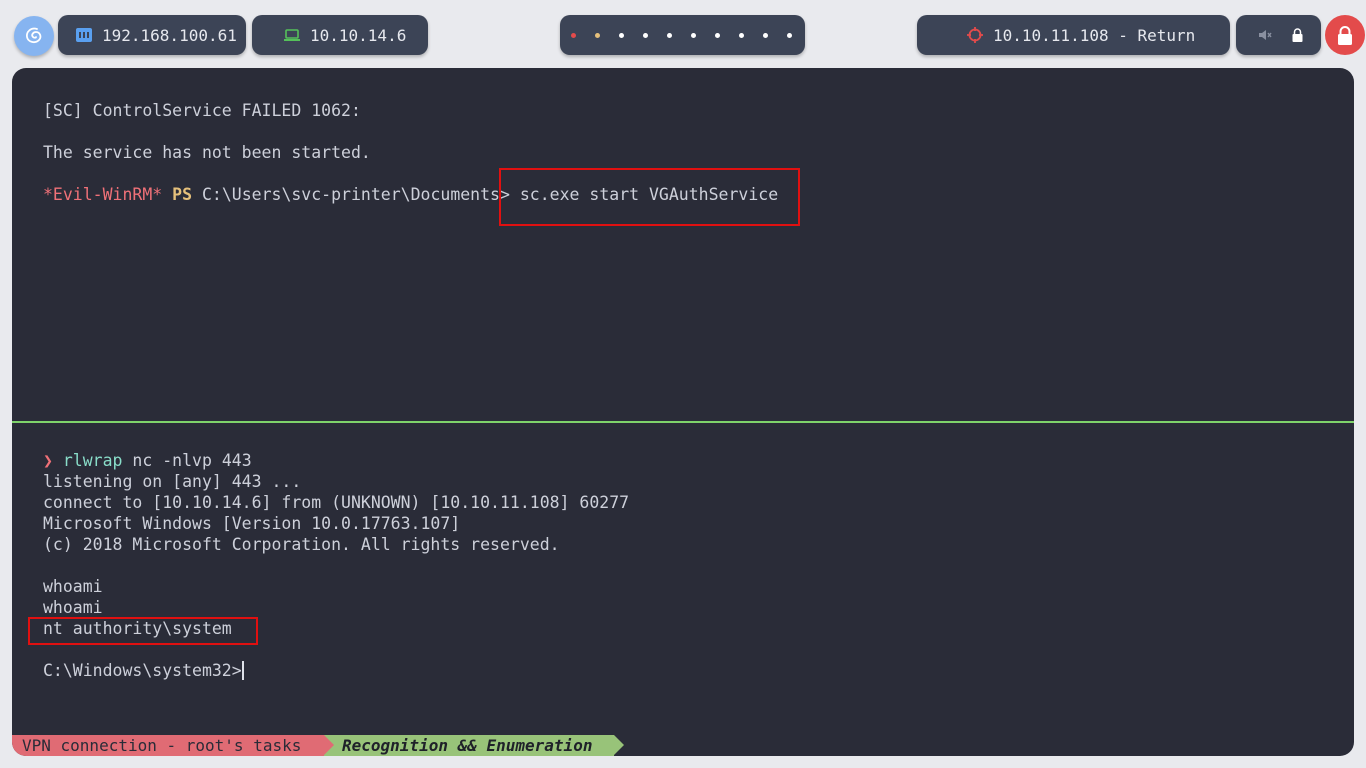 The height and width of the screenshot is (768, 1366). I want to click on text-cursor, so click(242, 670).